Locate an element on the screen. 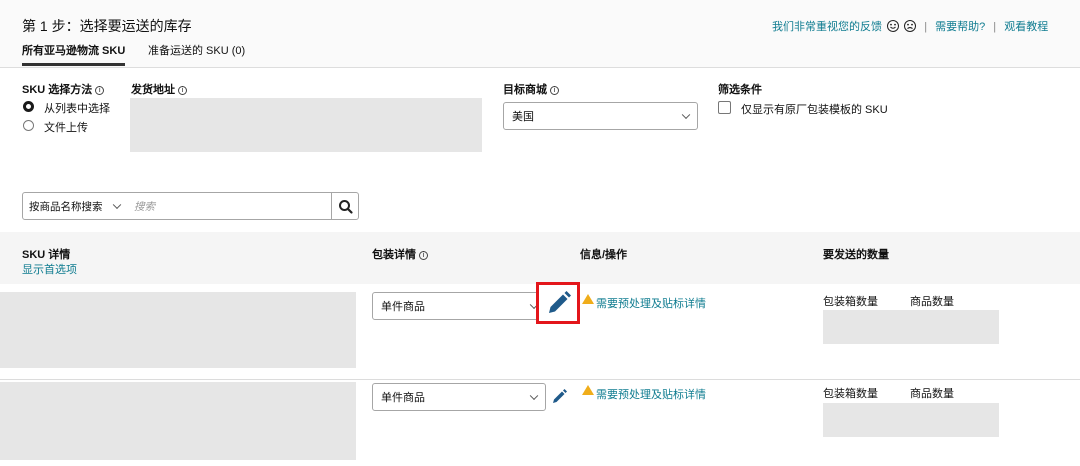 This screenshot has width=1080, height=466. search-placeholder: 搜索 is located at coordinates (144, 206).